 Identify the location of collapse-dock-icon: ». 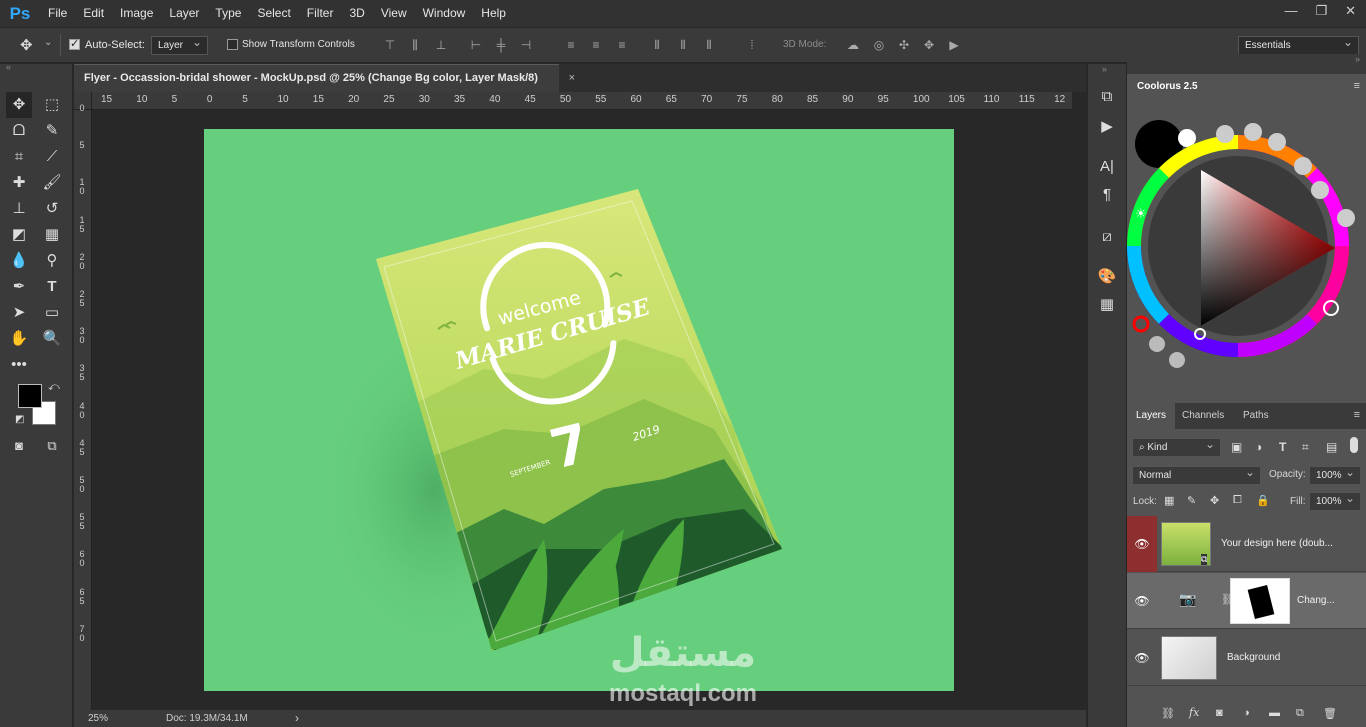
(1104, 69).